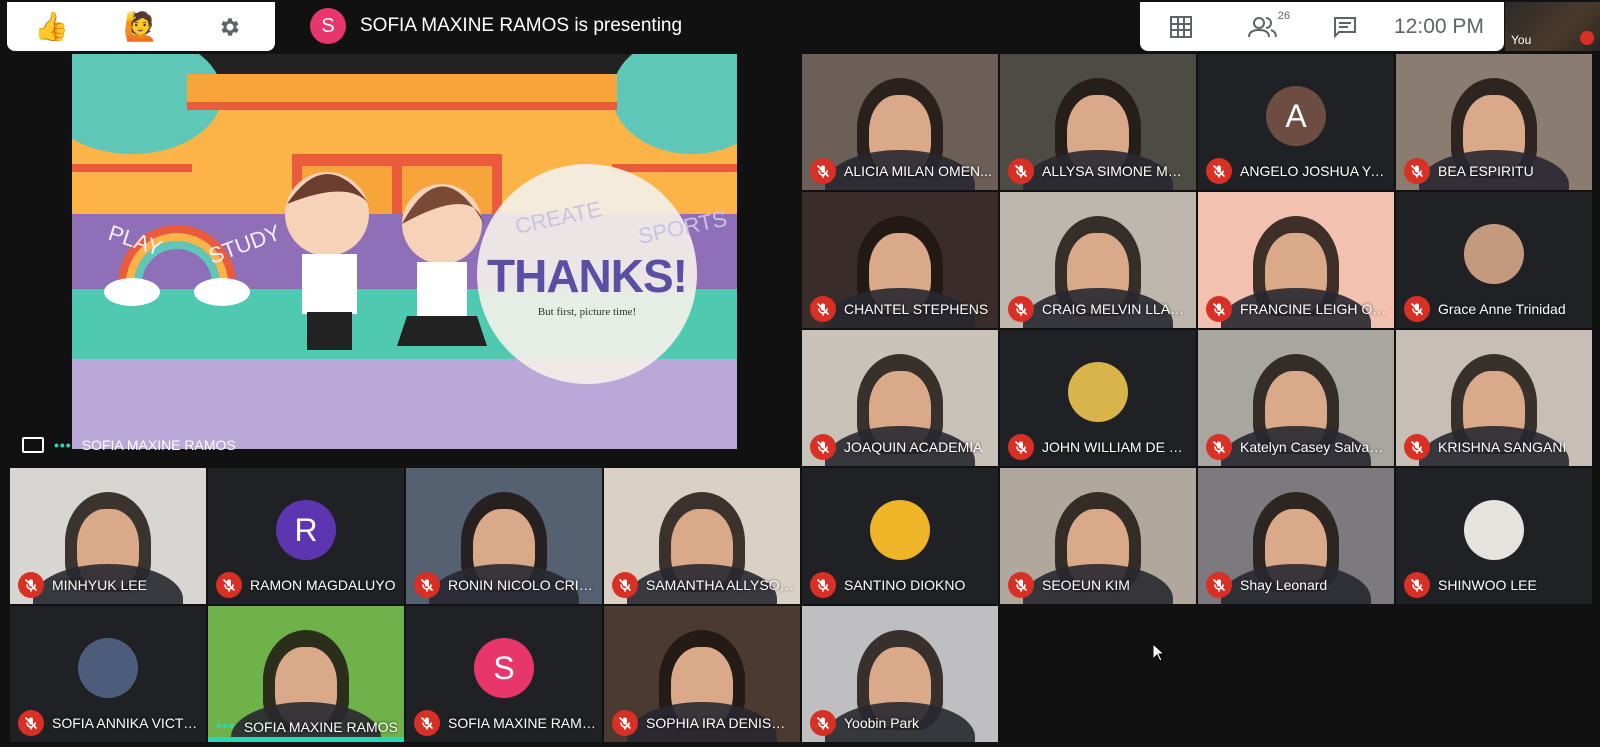 This screenshot has width=1600, height=747. I want to click on participant-tile: A ANGELO JOSHUA YAP, so click(1296, 122).